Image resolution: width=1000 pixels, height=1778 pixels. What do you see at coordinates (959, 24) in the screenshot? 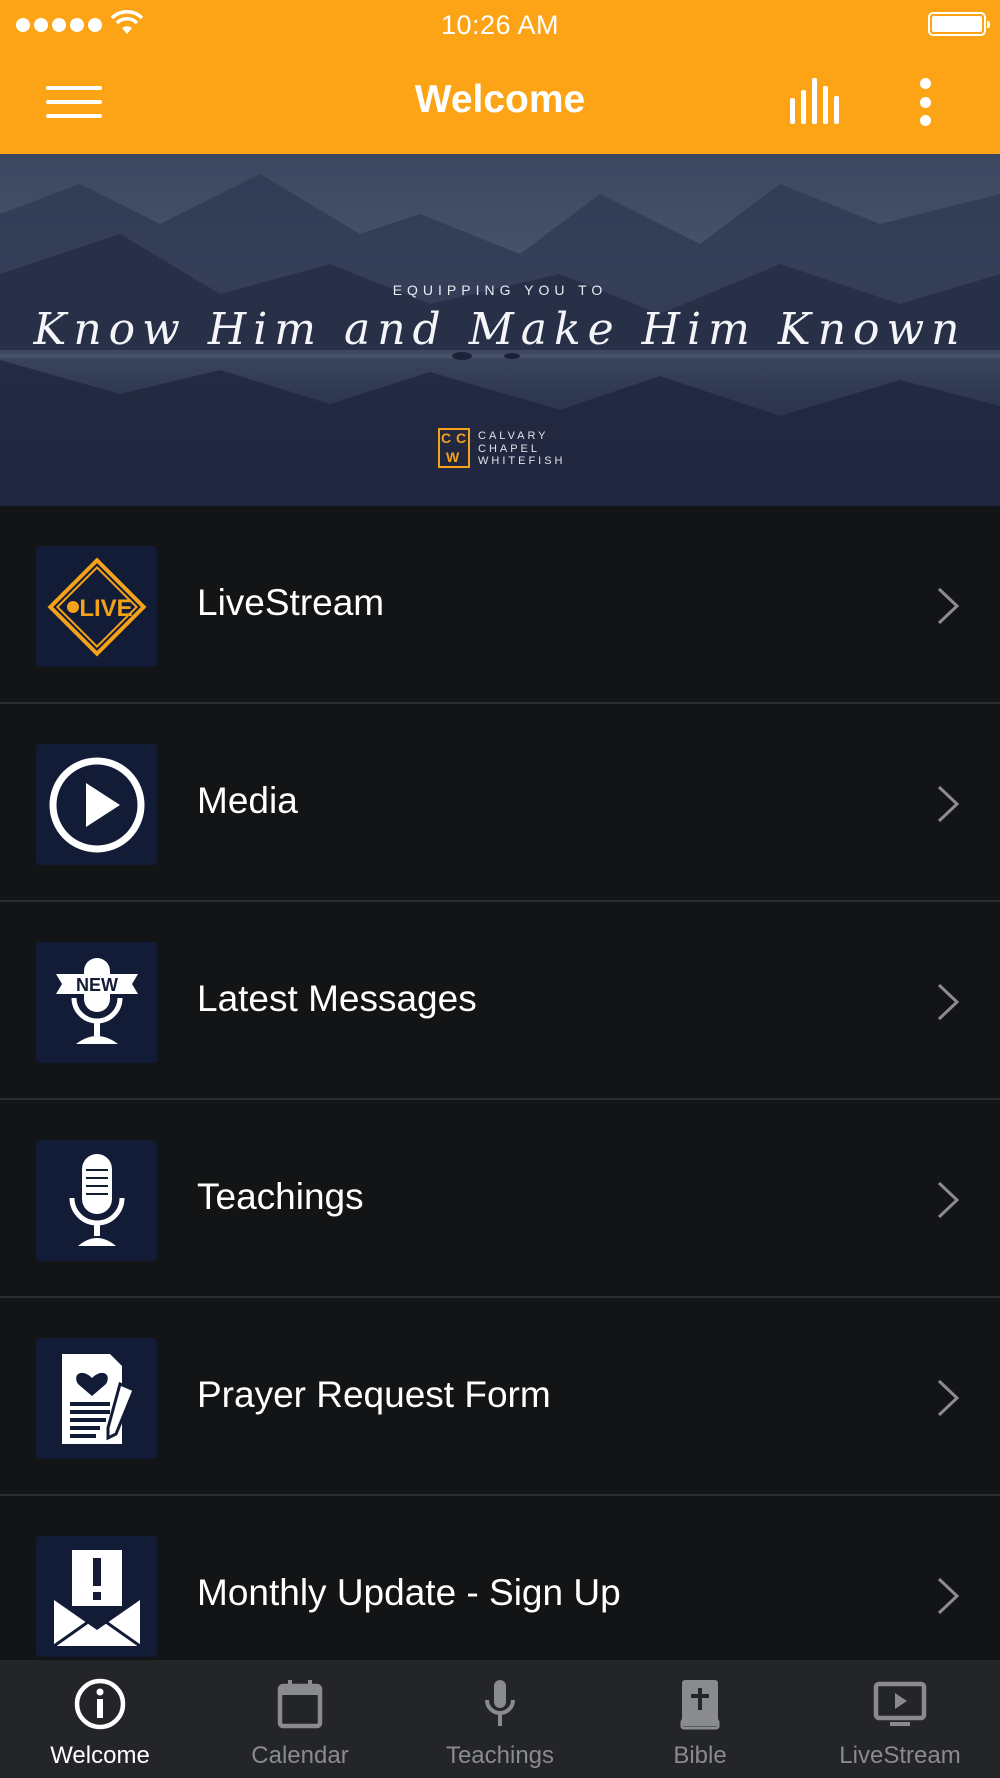
I see `battery-icon` at bounding box center [959, 24].